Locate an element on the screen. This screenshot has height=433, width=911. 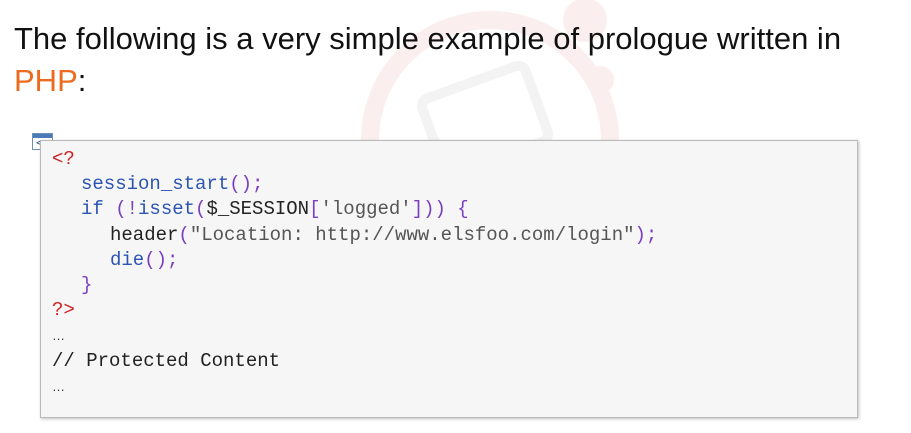
punc-l2: (); is located at coordinates (246, 184).